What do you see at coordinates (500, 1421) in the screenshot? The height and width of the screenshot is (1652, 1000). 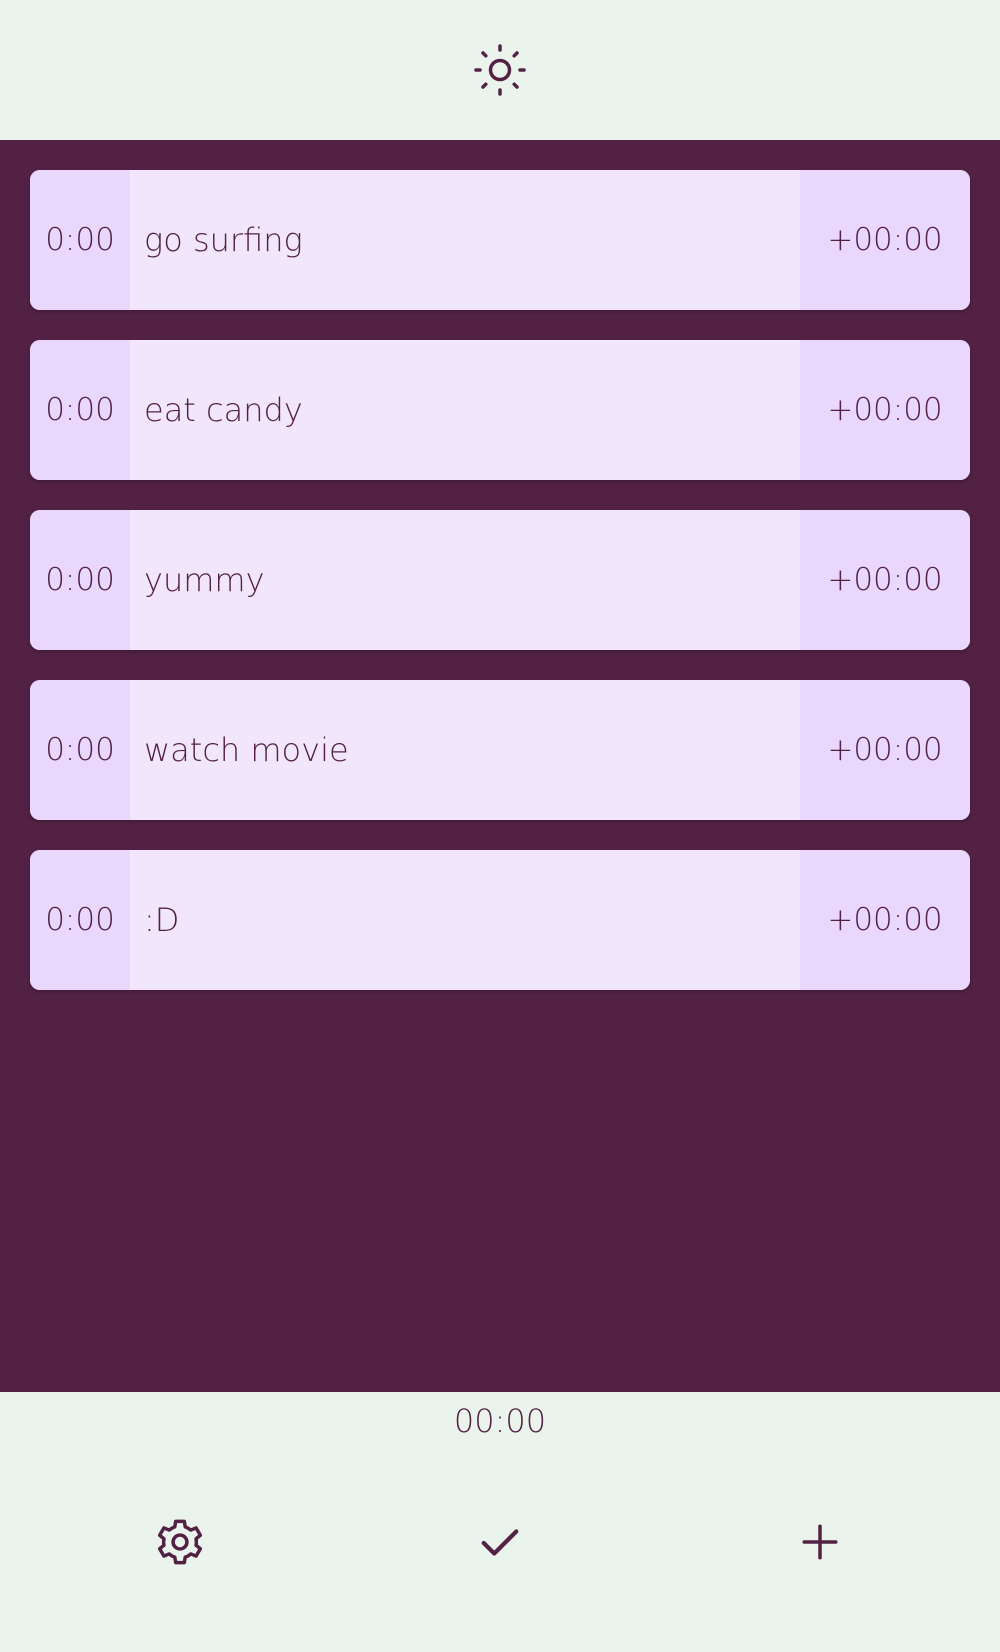 I see `total-time: 00:00` at bounding box center [500, 1421].